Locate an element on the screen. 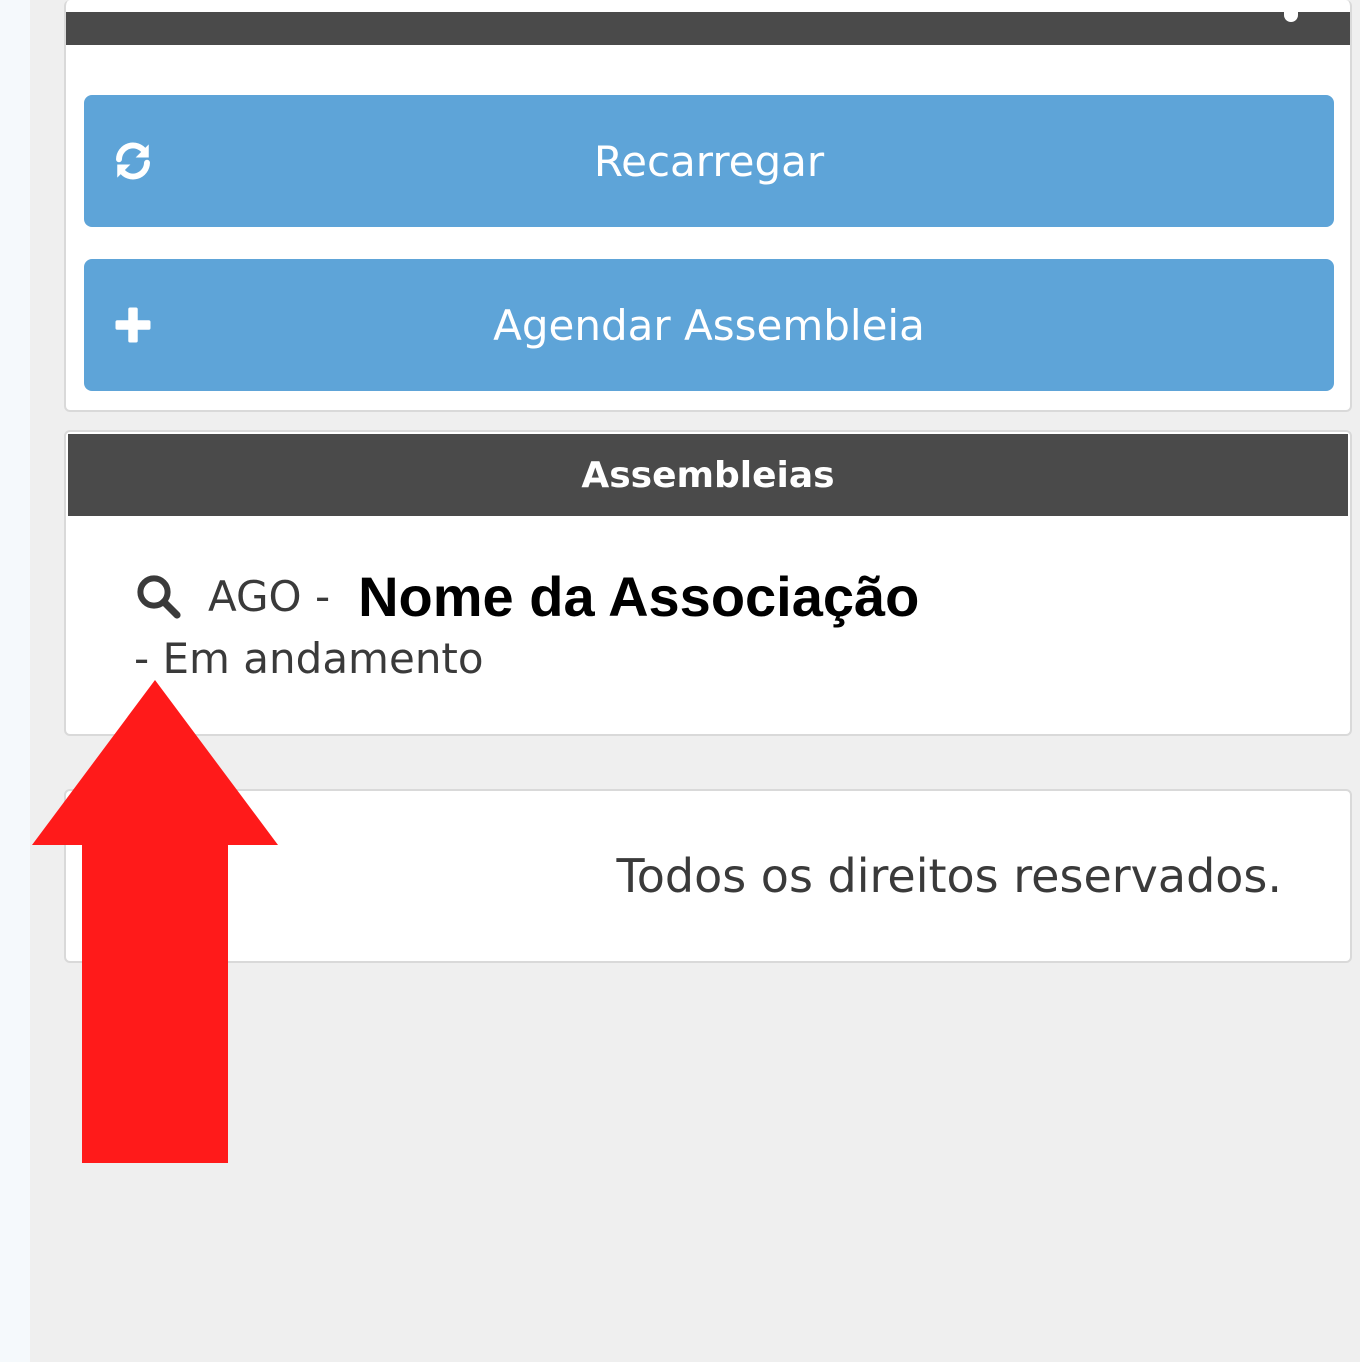 The image size is (1360, 1362). association-name: Nome da Associação is located at coordinates (639, 596).